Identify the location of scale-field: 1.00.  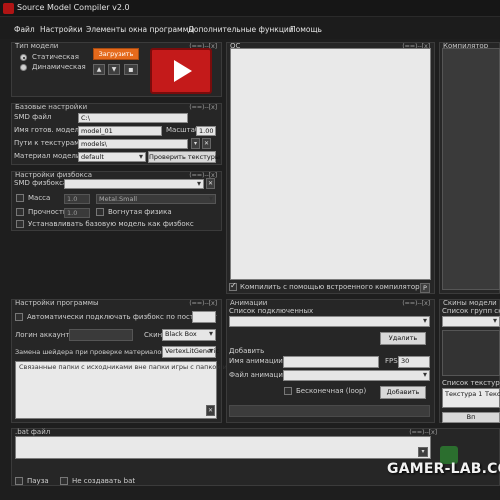
(206, 131).